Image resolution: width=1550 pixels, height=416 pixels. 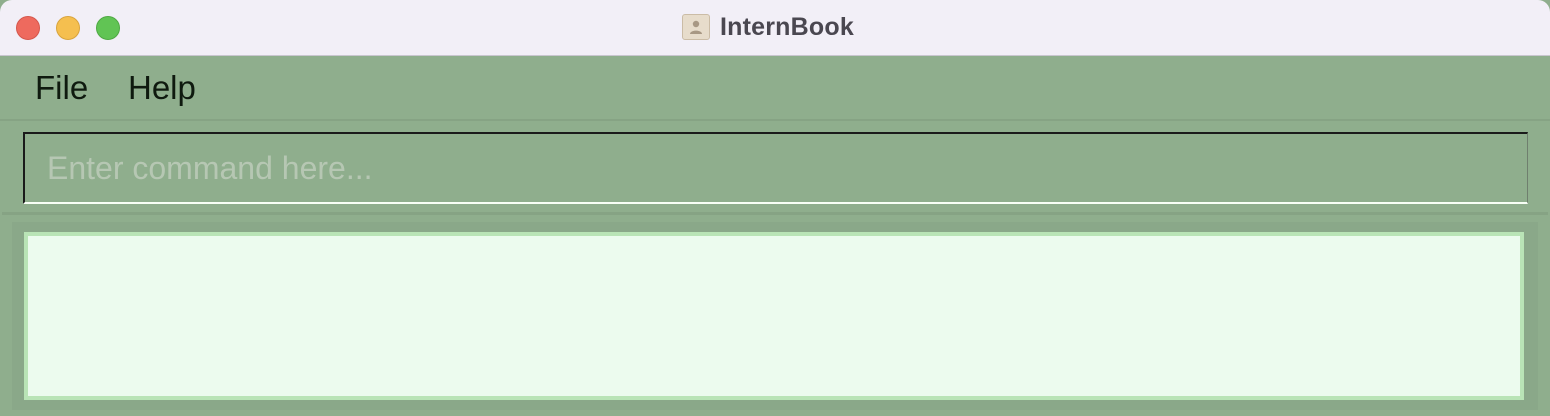 I want to click on contacts-book-icon, so click(x=696, y=27).